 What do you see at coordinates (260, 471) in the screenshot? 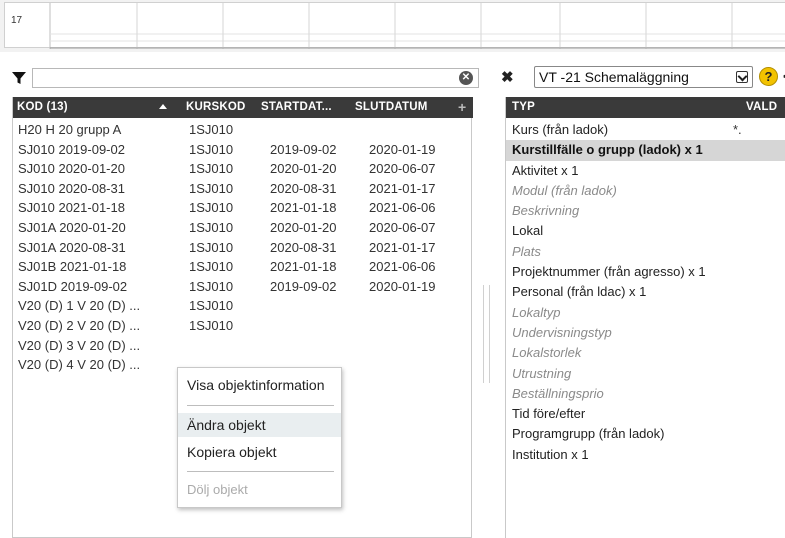
I see `menu-separator` at bounding box center [260, 471].